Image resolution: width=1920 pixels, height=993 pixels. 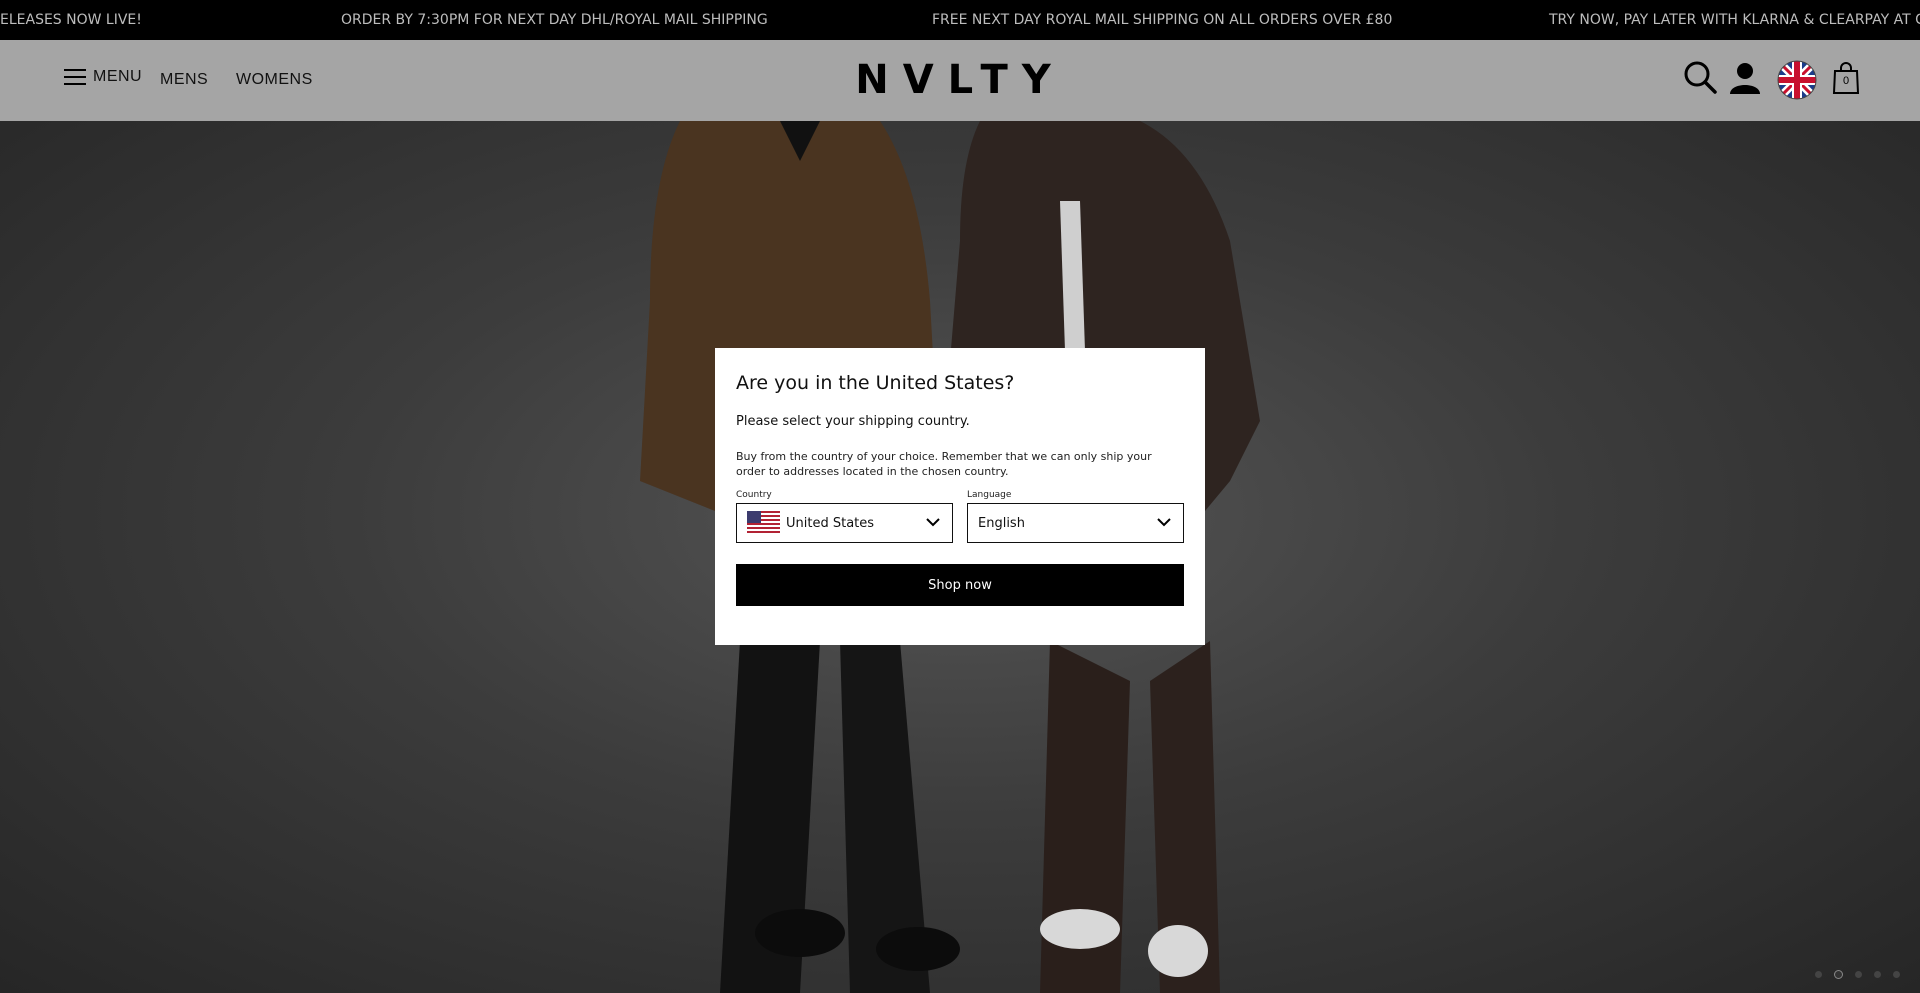 What do you see at coordinates (754, 495) in the screenshot?
I see `country-label: Country` at bounding box center [754, 495].